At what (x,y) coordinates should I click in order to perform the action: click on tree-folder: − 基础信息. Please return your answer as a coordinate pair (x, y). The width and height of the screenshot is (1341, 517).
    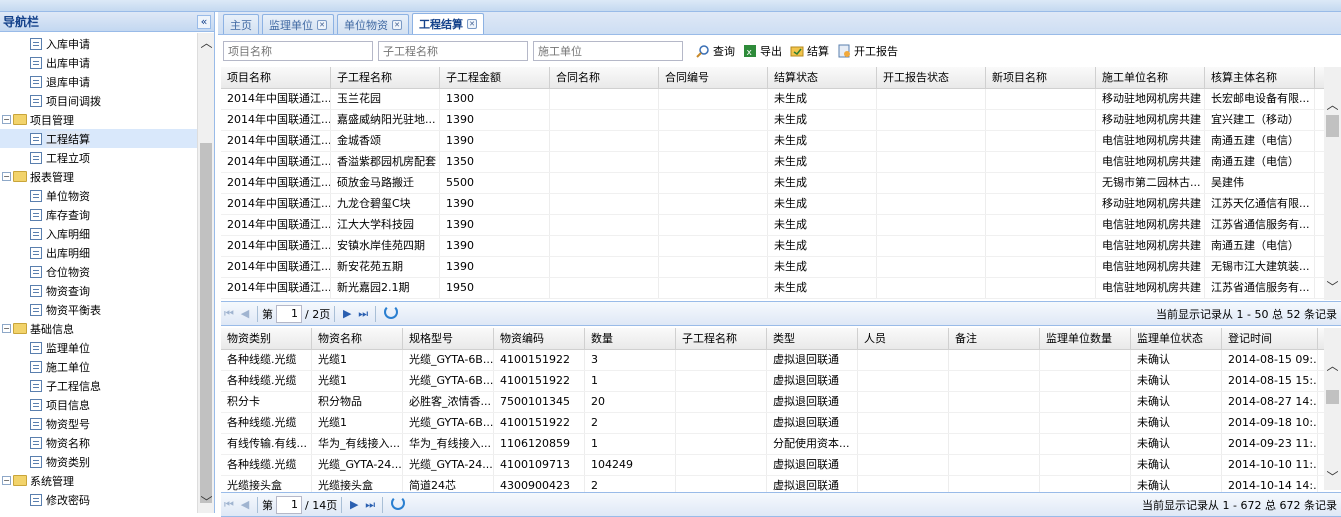
    Looking at the image, I should click on (98, 328).